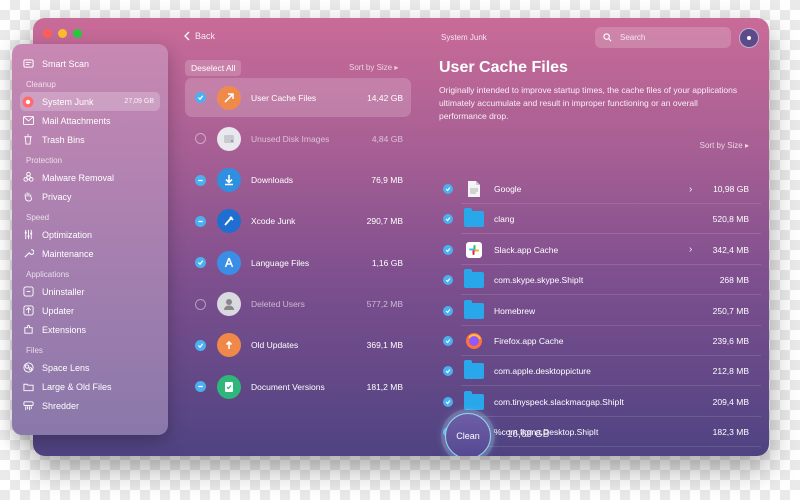 The image size is (800, 500). Describe the element at coordinates (28, 406) in the screenshot. I see `shredder-icon` at that location.